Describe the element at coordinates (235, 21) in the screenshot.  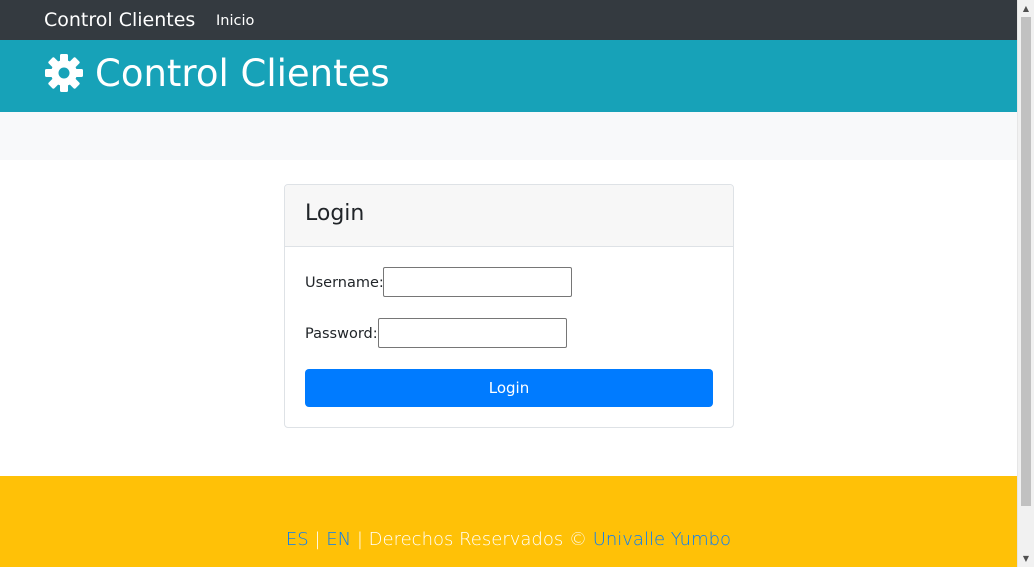
I see `nav-link-inicio: Inicio` at that location.